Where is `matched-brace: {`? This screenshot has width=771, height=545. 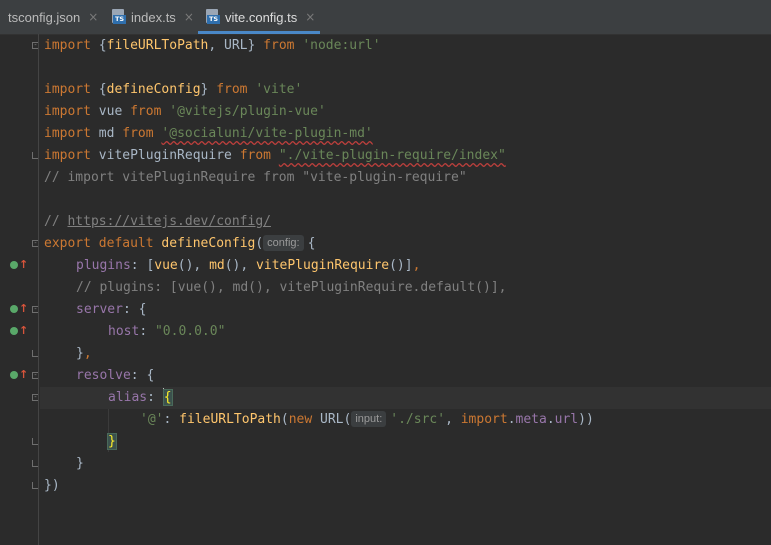 matched-brace: { is located at coordinates (167, 397).